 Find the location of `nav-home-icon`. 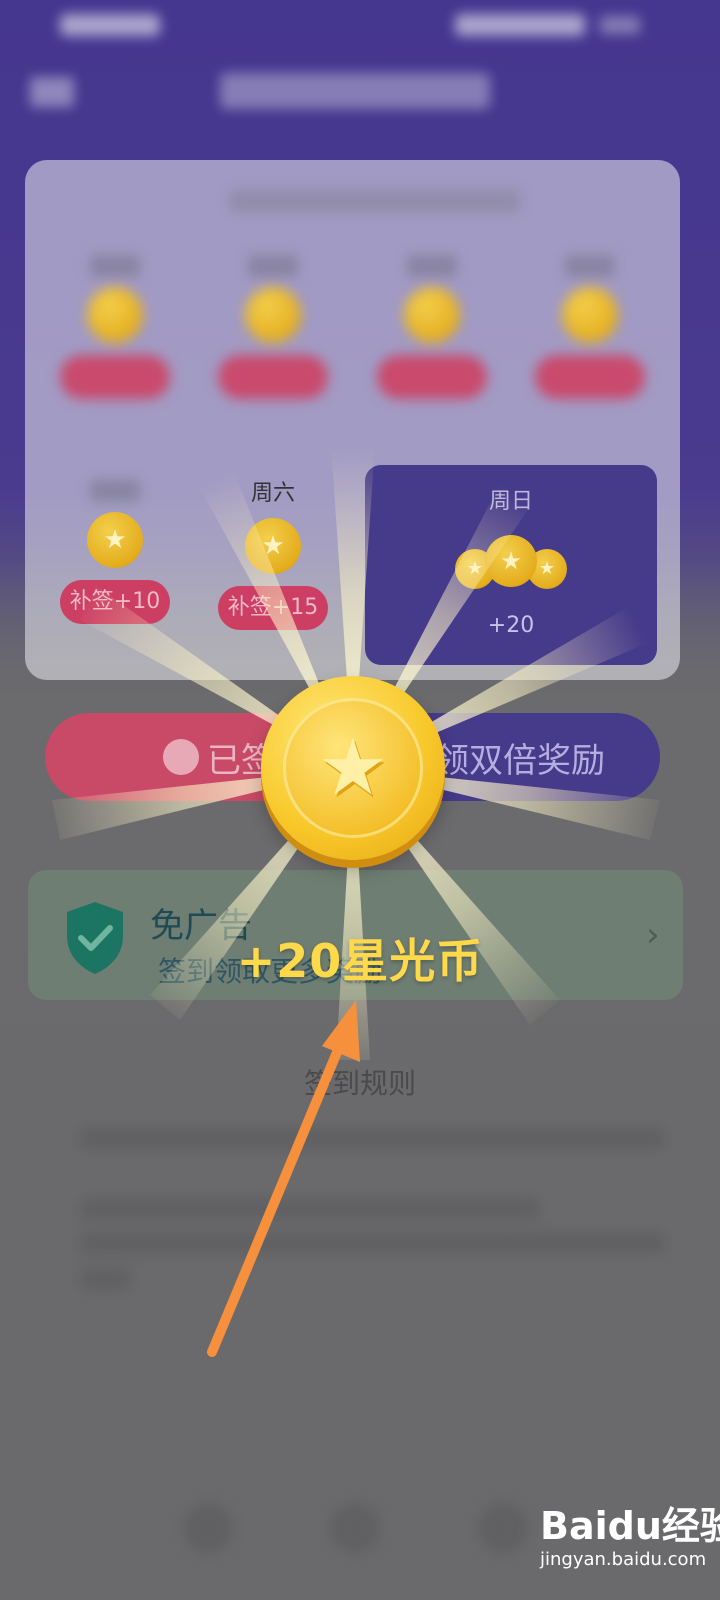

nav-home-icon is located at coordinates (355, 1528).